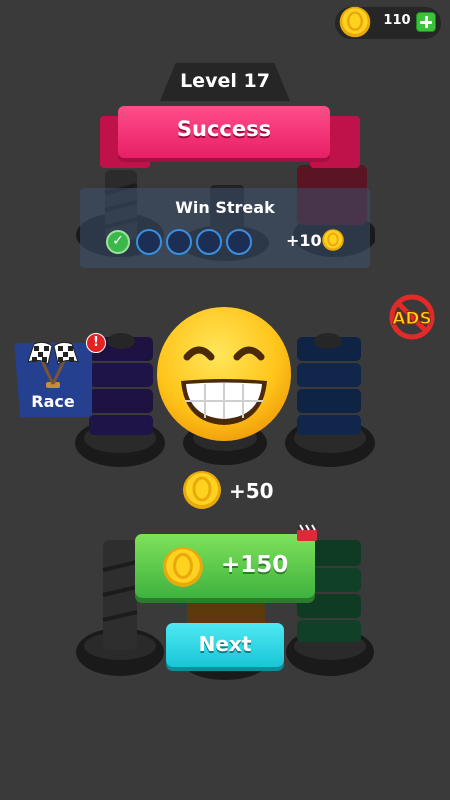  What do you see at coordinates (225, 81) in the screenshot?
I see `level-label: Level 17` at bounding box center [225, 81].